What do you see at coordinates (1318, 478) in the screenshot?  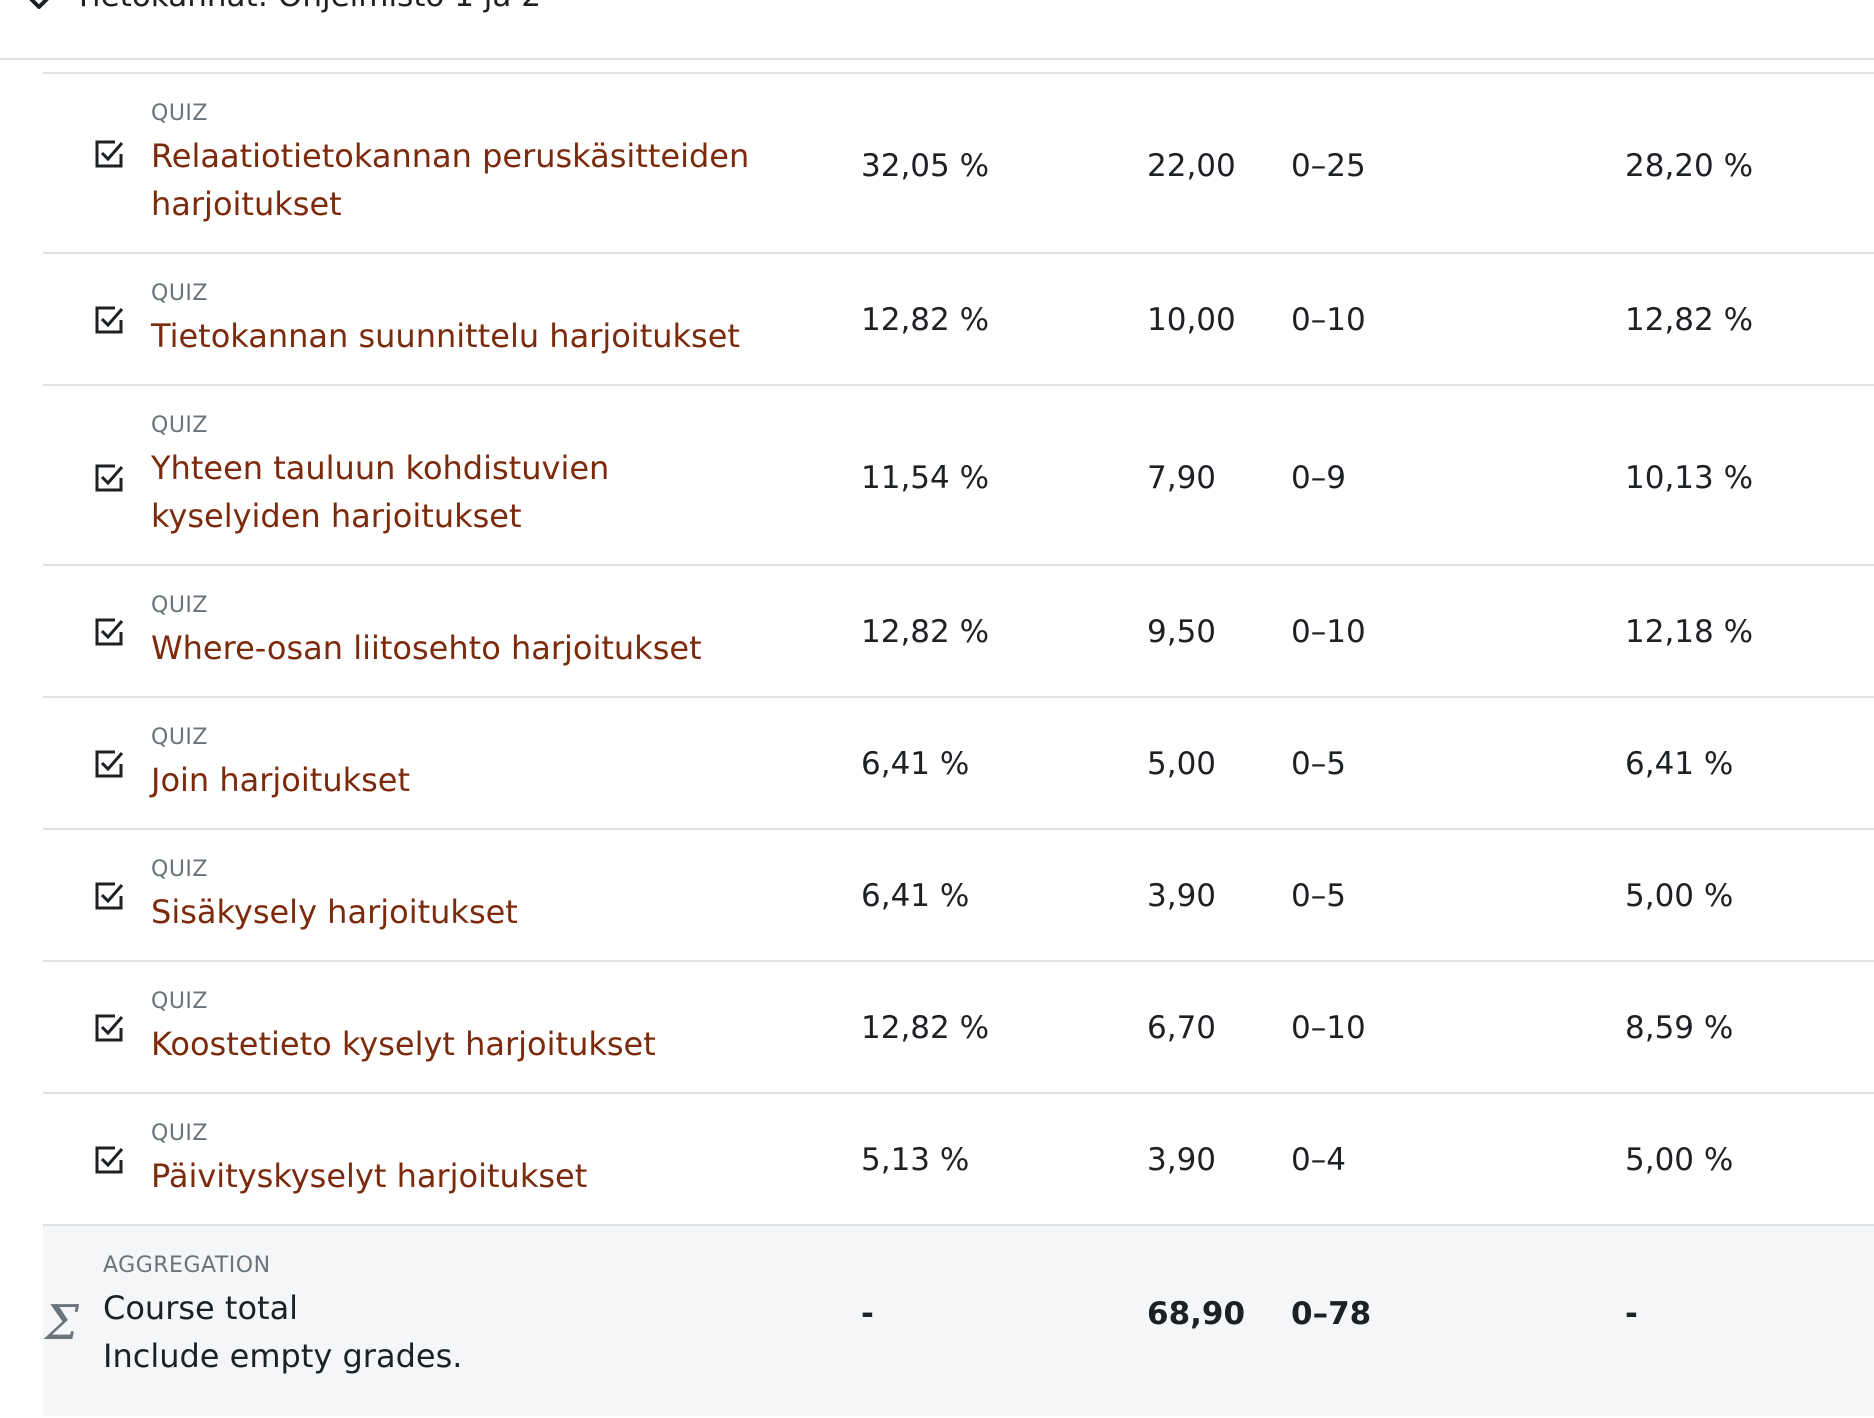 I see `range-cell: 0–9` at bounding box center [1318, 478].